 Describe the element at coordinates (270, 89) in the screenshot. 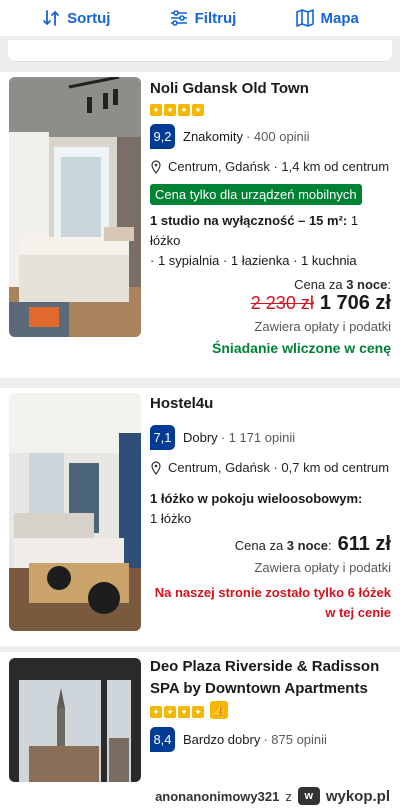

I see `hotel-name: Noli Gdansk Old Town` at that location.